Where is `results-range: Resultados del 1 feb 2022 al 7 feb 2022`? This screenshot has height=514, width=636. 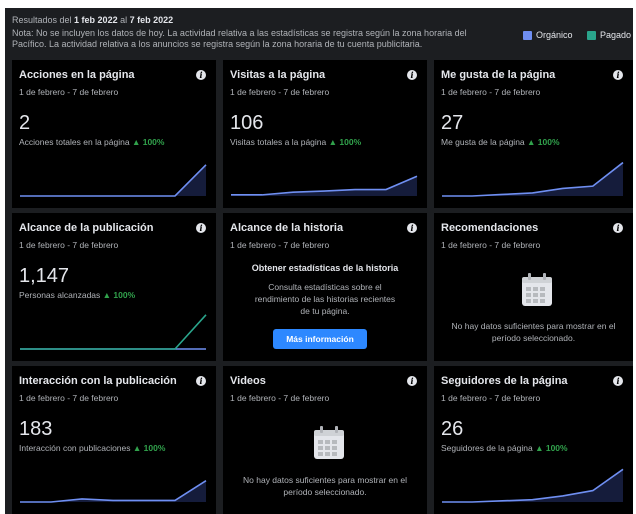
results-range: Resultados del 1 feb 2022 al 7 feb 2022 is located at coordinates (92, 20).